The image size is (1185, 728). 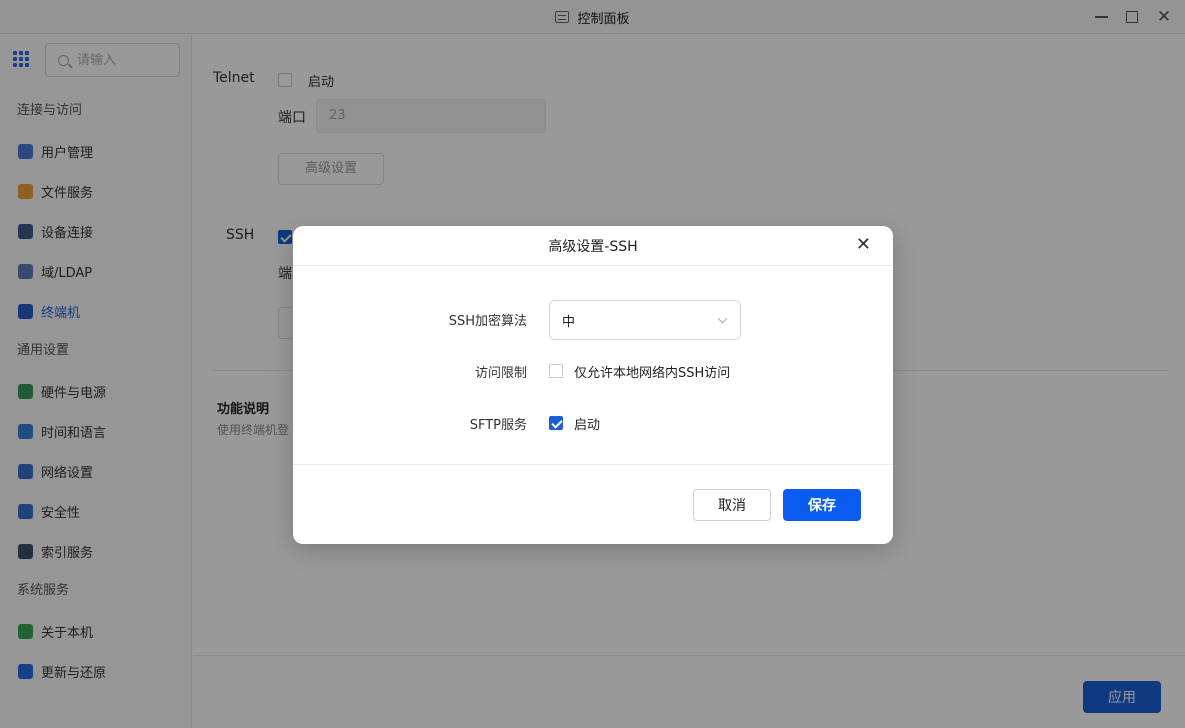 What do you see at coordinates (556, 423) in the screenshot?
I see `sftp-enable-checkbox` at bounding box center [556, 423].